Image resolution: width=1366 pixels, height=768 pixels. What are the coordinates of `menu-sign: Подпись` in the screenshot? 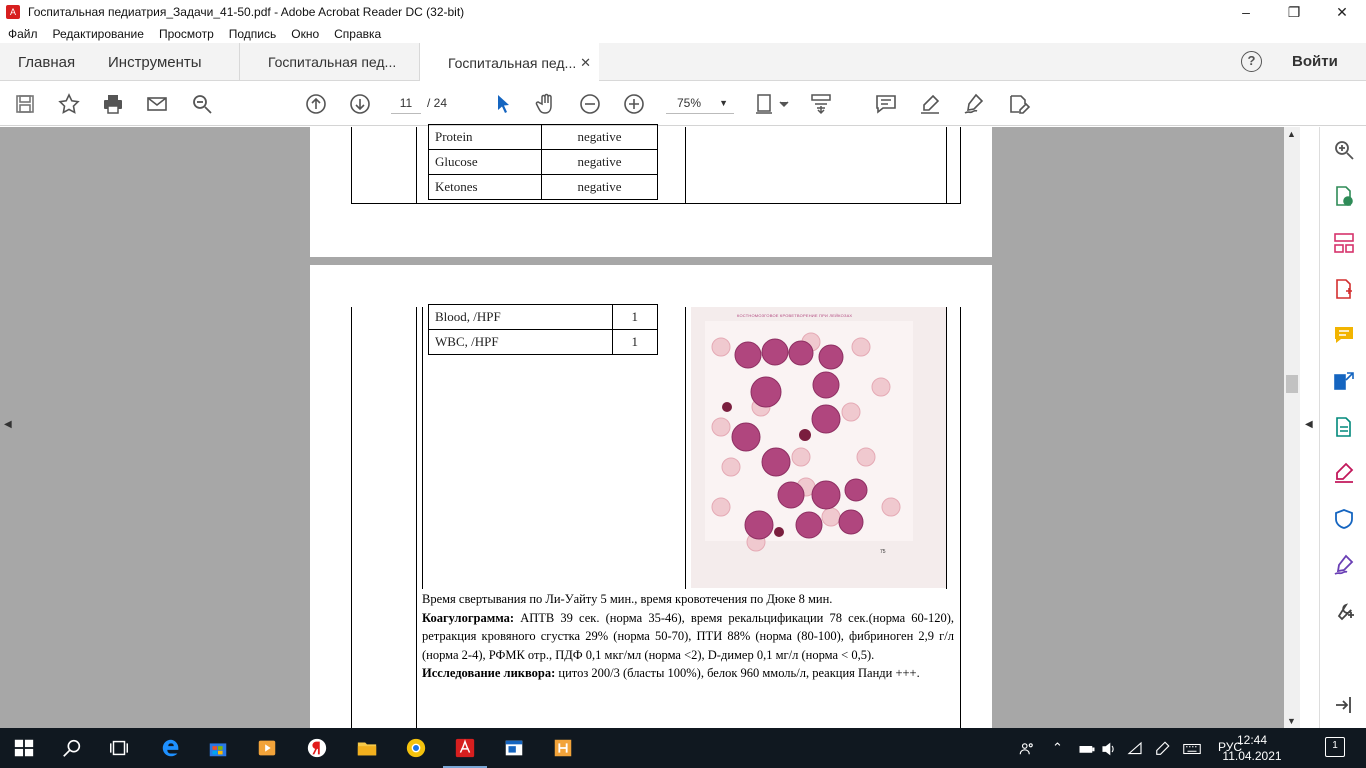 It's located at (252, 34).